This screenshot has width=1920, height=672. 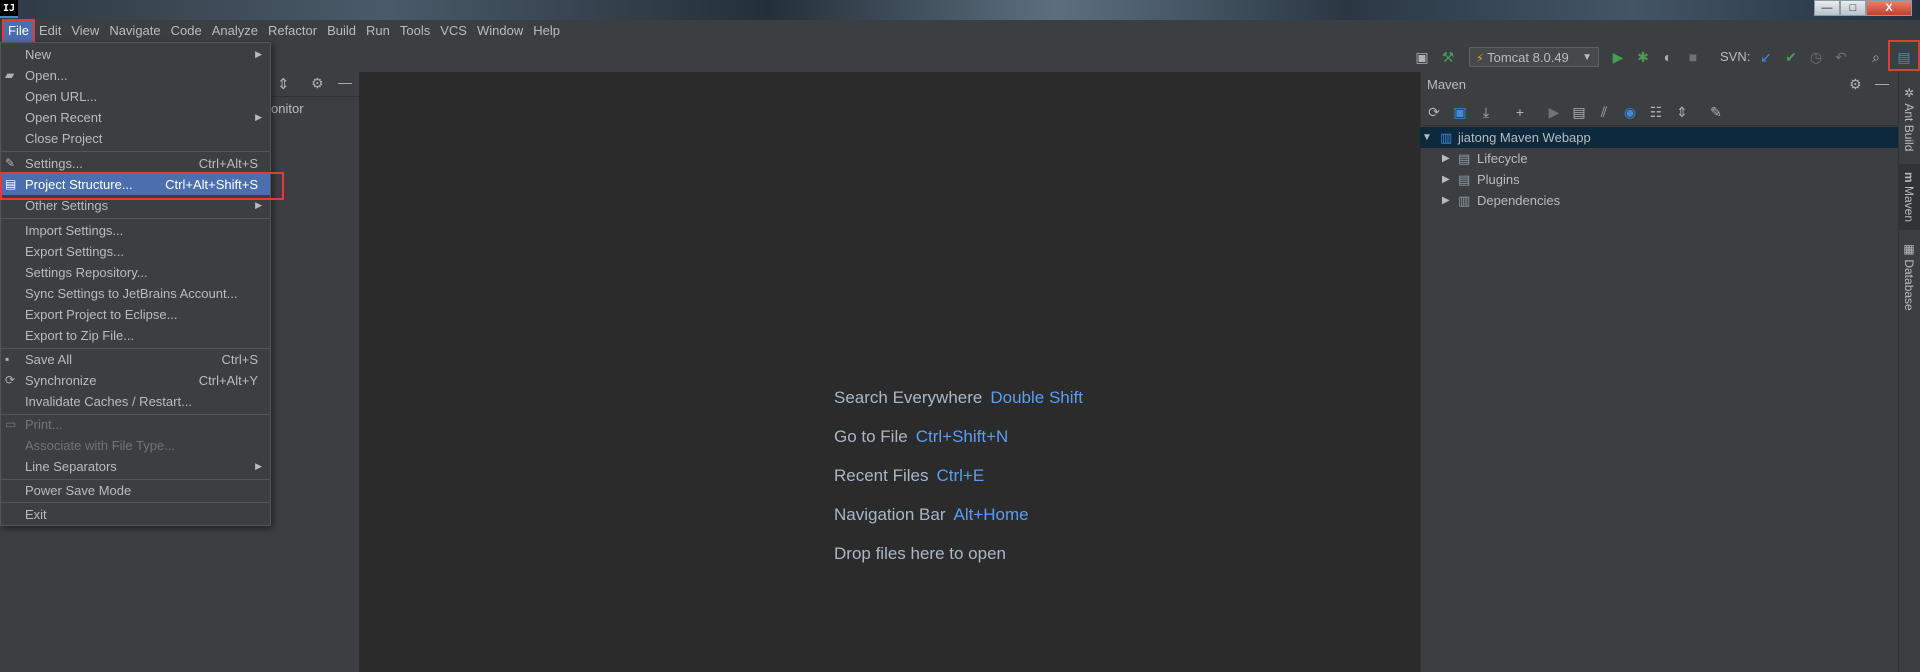 What do you see at coordinates (228, 380) in the screenshot?
I see `menu-item-shortcut: Ctrl+Alt+Y` at bounding box center [228, 380].